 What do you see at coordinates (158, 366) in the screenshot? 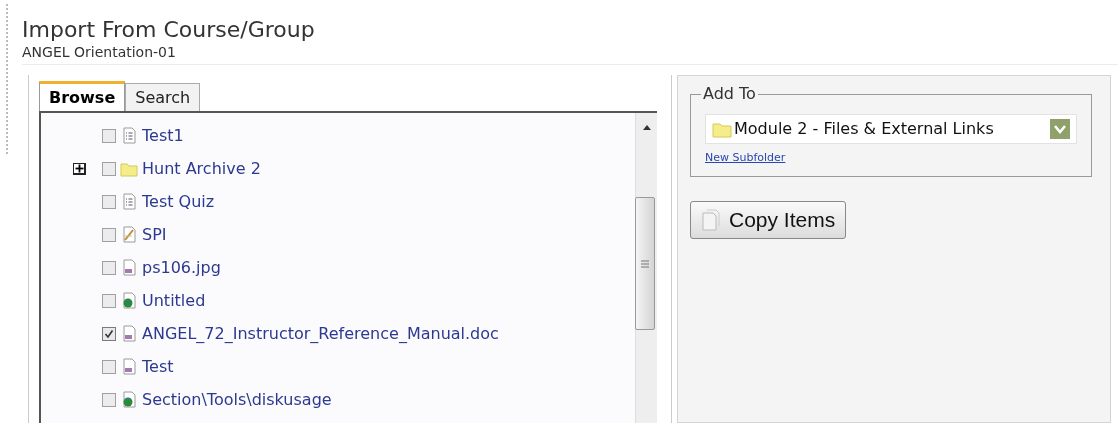
I see `tree-item: Test` at bounding box center [158, 366].